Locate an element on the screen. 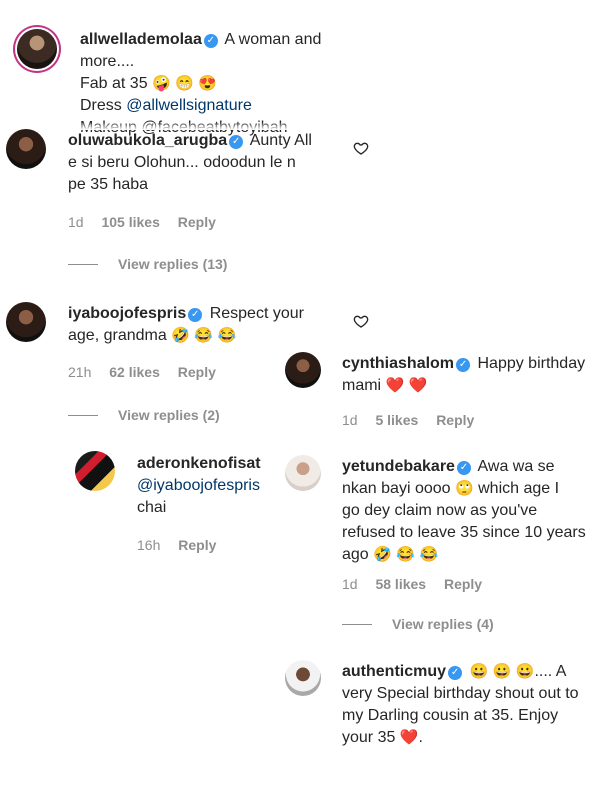  comment-line-2b: which age I is located at coordinates (519, 488).